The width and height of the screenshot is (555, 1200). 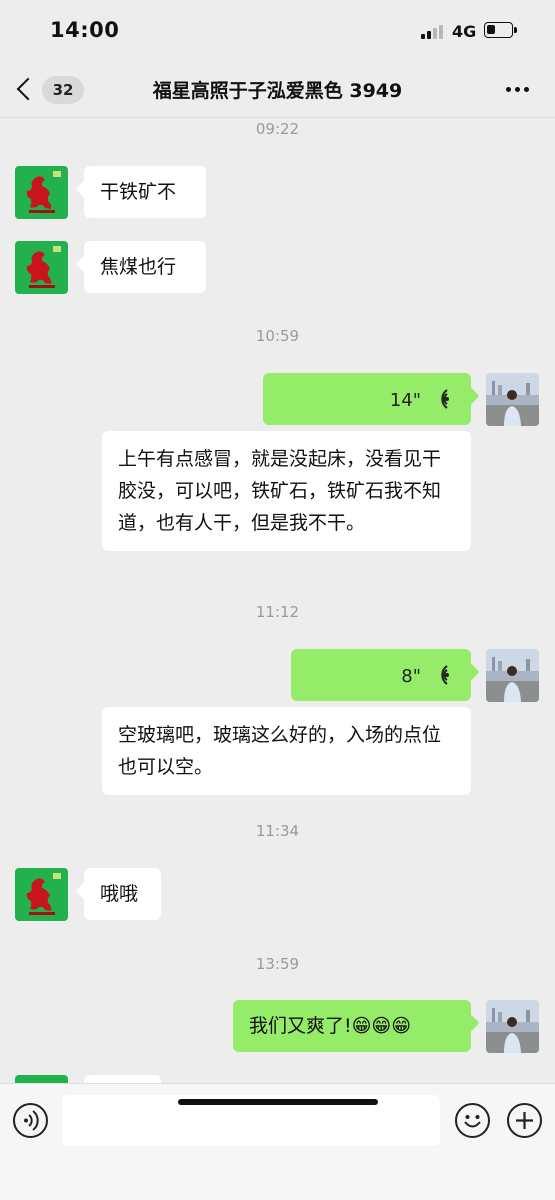 I want to click on home-indicator, so click(x=278, y=1102).